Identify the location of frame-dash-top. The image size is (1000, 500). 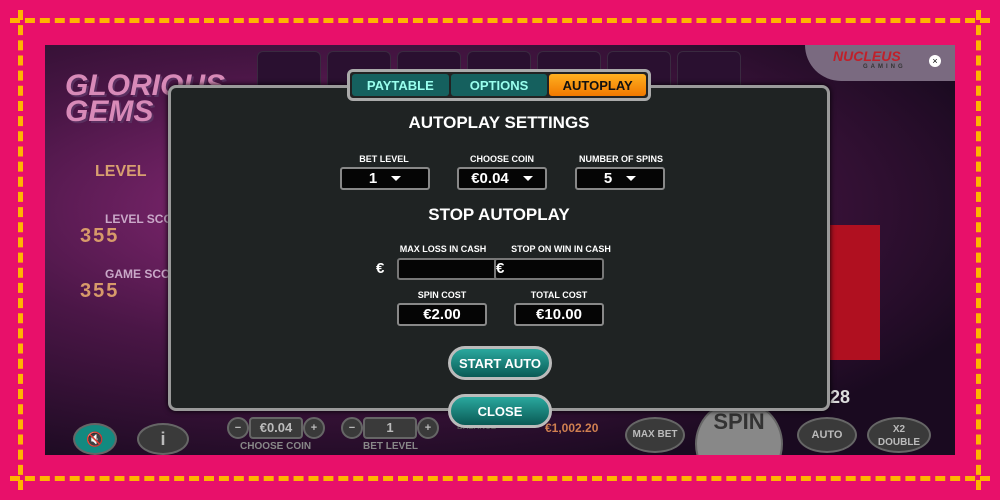
(500, 20).